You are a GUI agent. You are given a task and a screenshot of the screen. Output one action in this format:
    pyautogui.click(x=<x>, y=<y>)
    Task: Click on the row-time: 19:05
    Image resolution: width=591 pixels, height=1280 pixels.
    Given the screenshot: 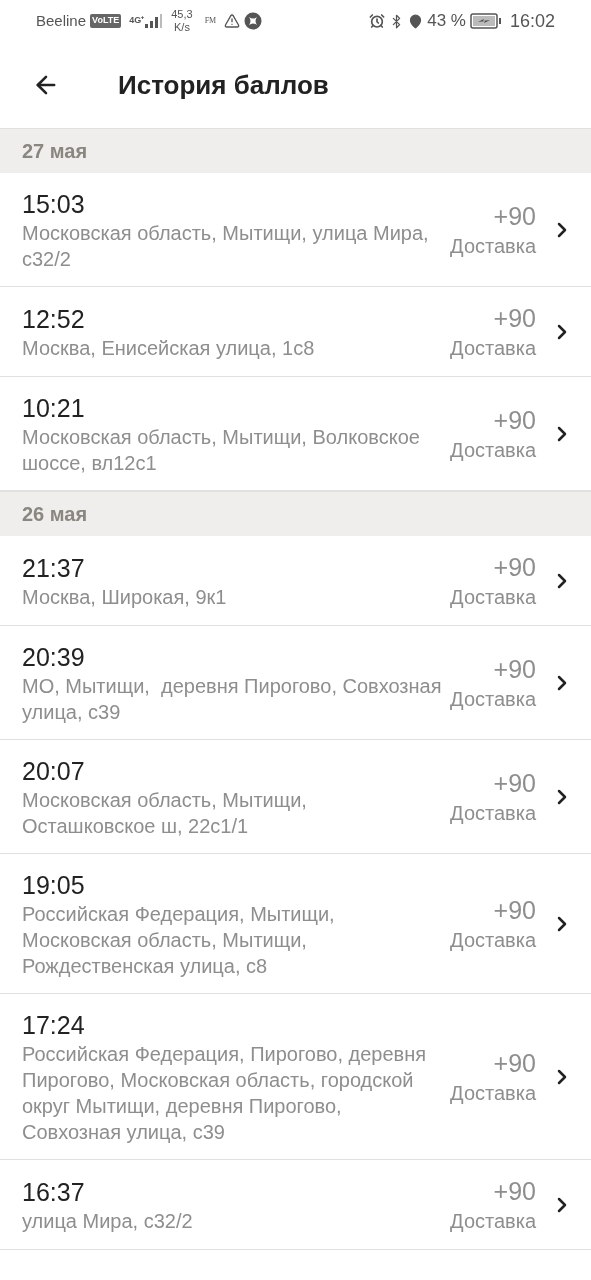 What is the action you would take?
    pyautogui.click(x=54, y=885)
    